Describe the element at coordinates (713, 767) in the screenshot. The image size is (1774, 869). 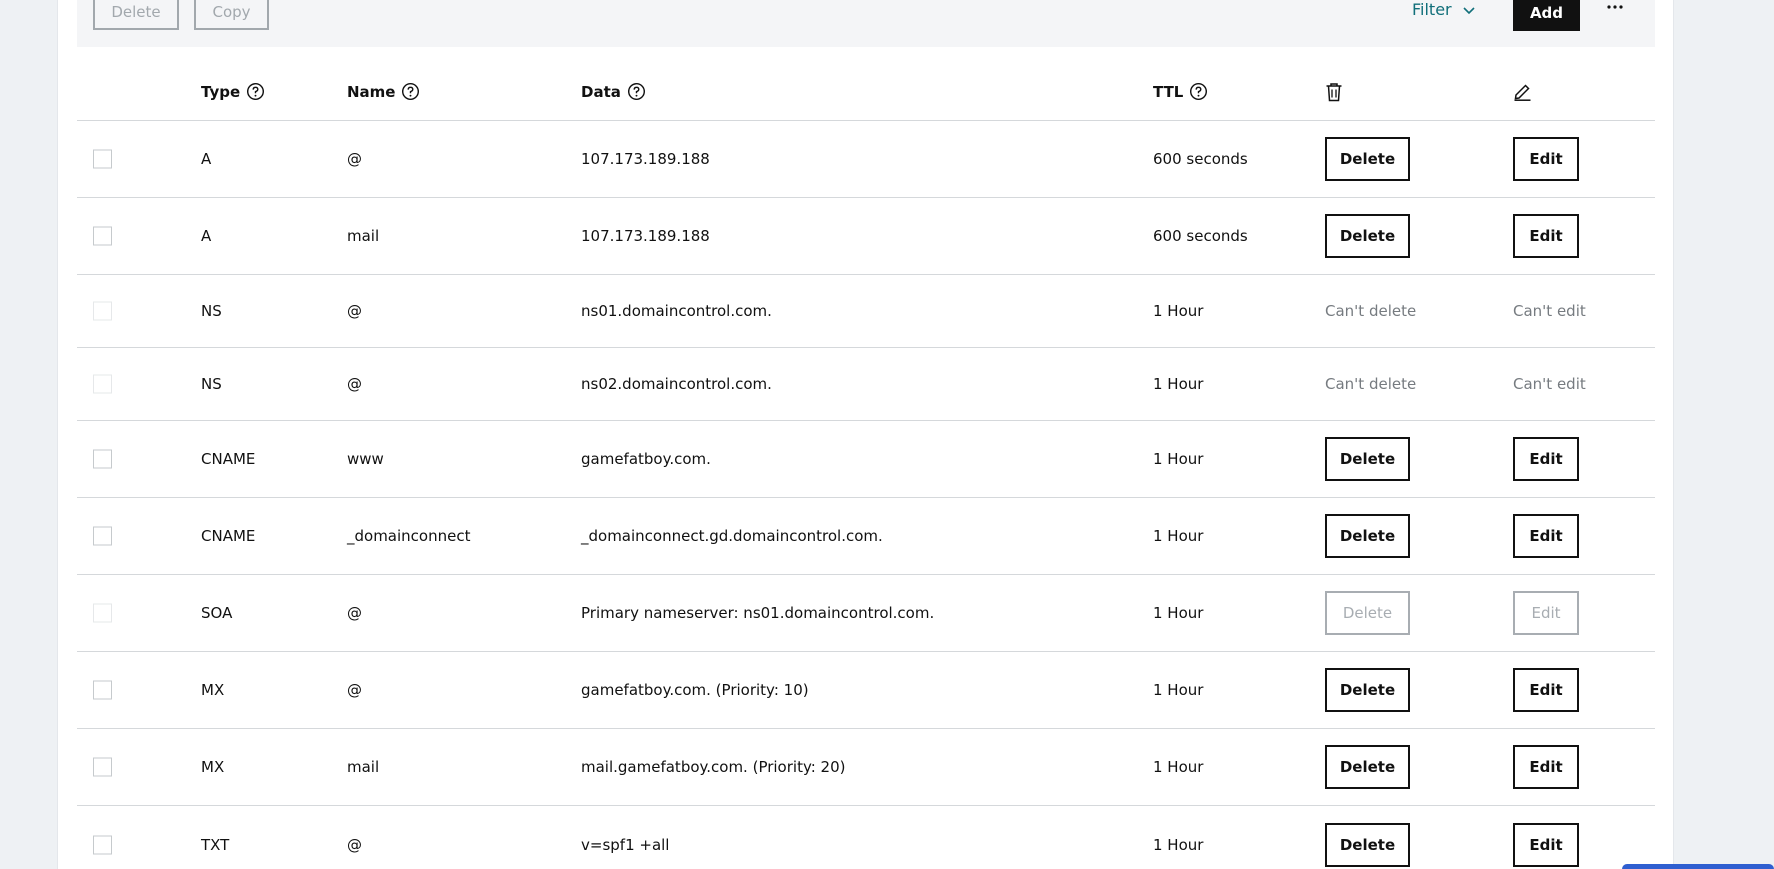
I see `record-data: mail.gamefatboy.com. (Priority: 20)` at that location.